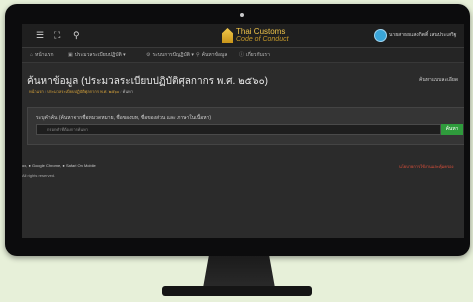 The height and width of the screenshot is (302, 473). Describe the element at coordinates (59, 165) in the screenshot. I see `footer-browsers: ox, ● Google Chrome, ● Safari On Mobile` at that location.